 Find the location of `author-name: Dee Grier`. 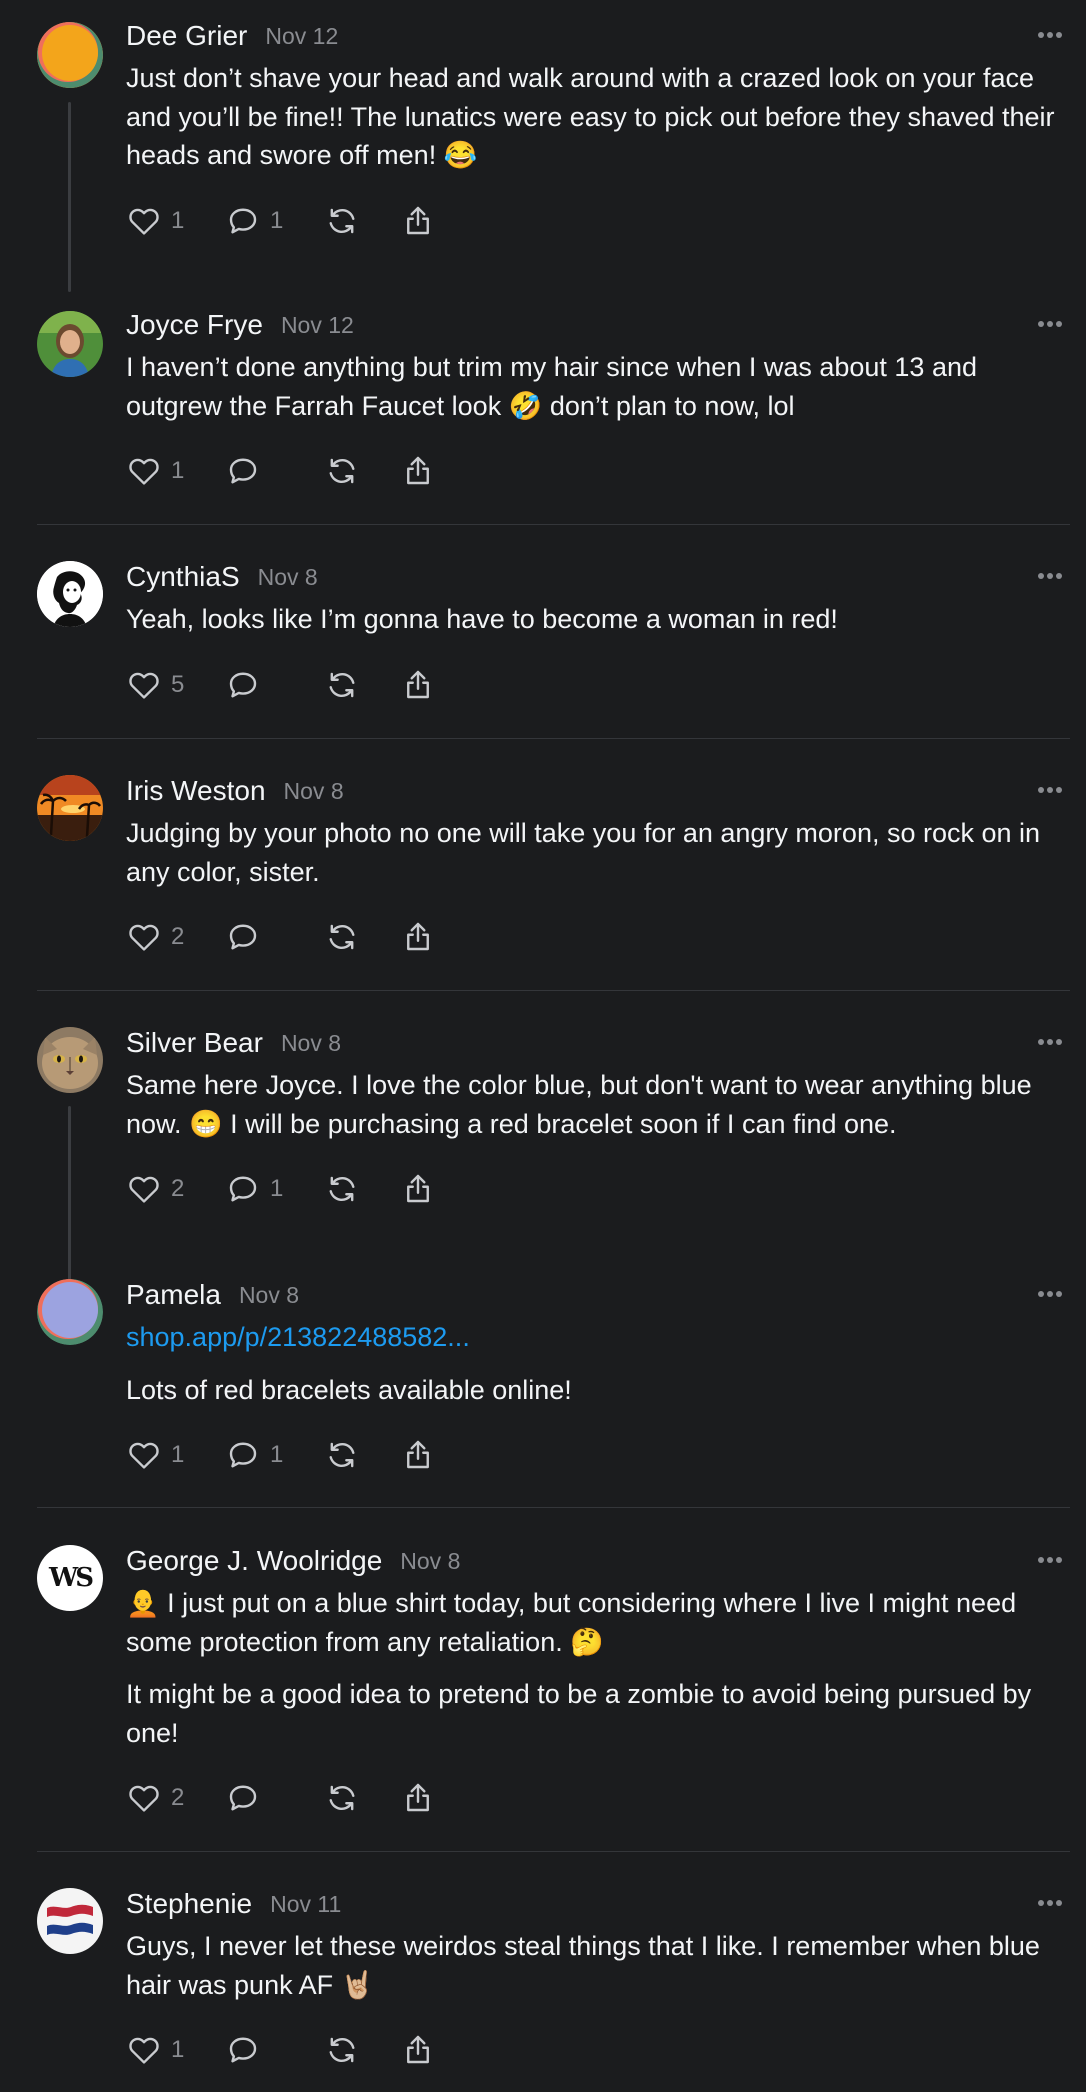

author-name: Dee Grier is located at coordinates (186, 36).